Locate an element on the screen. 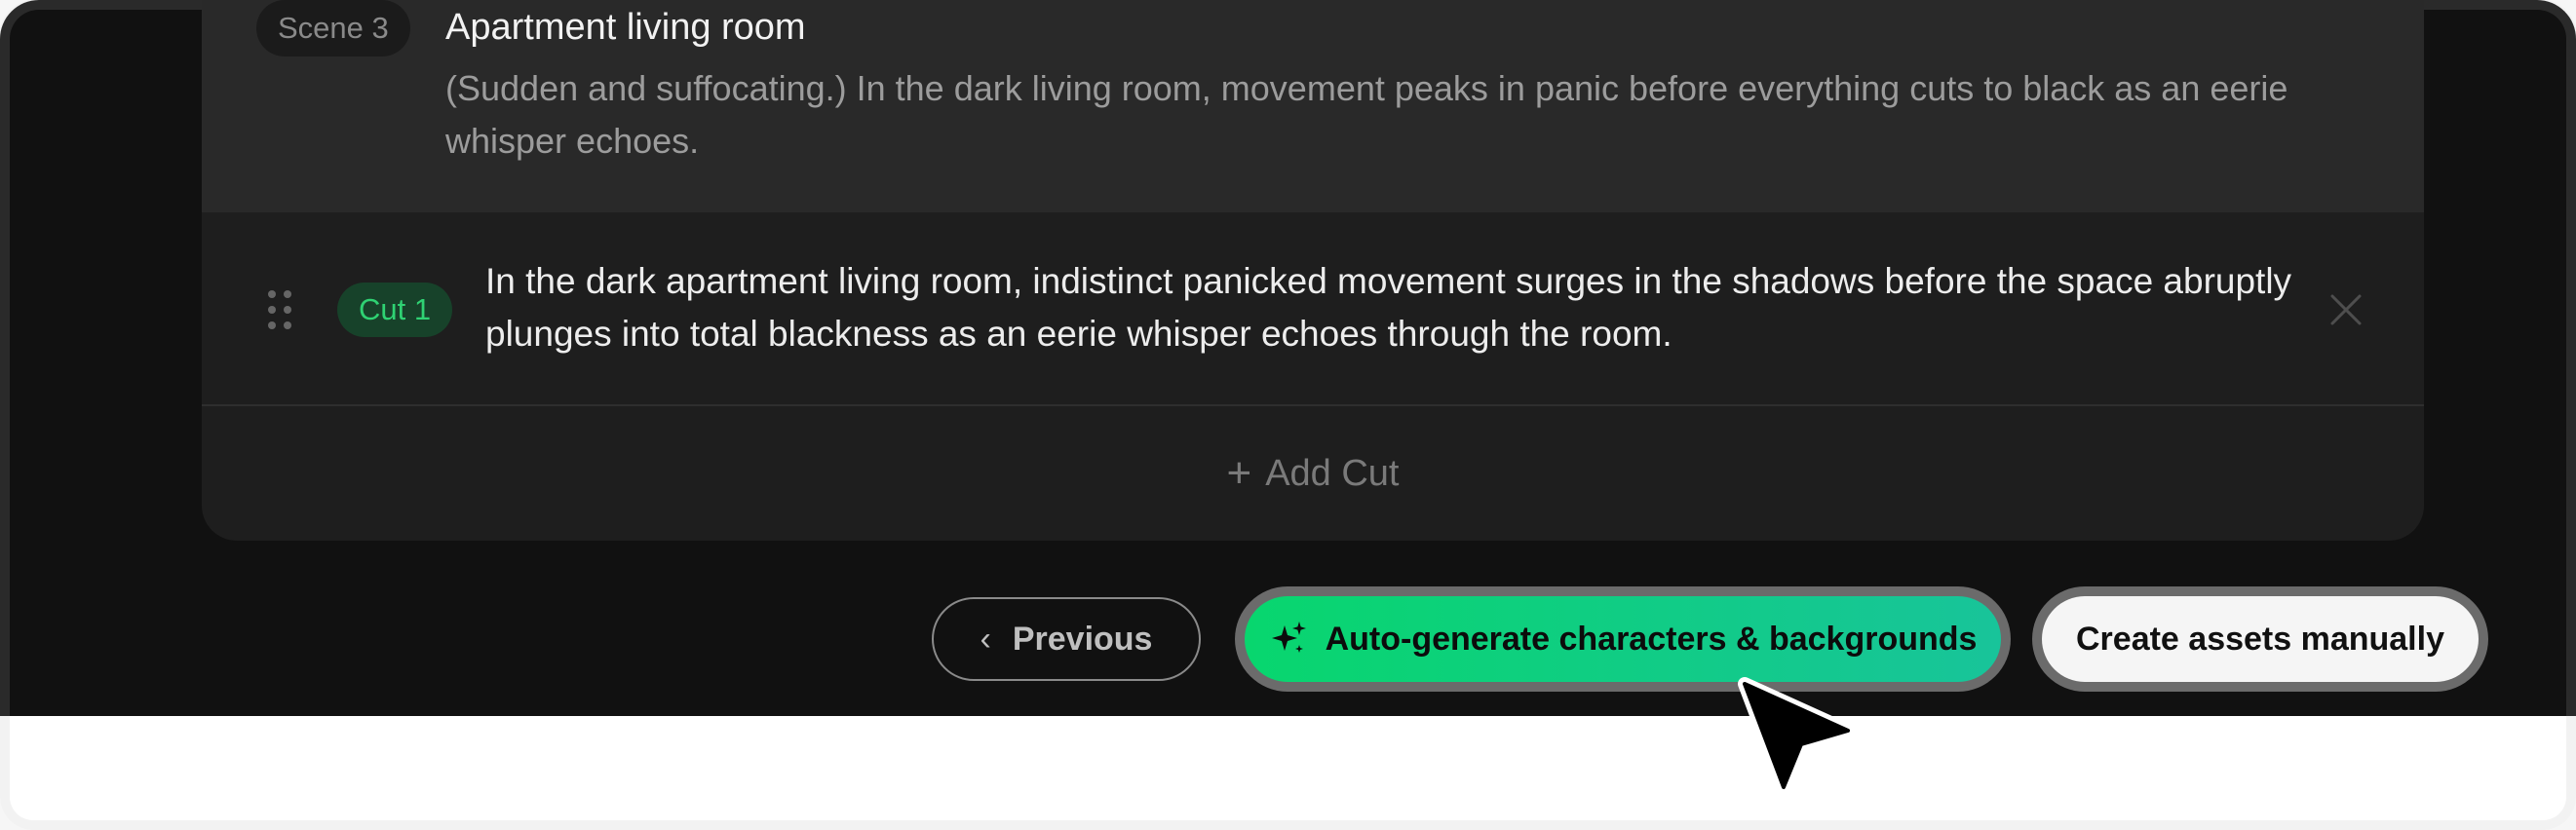 The image size is (2576, 830). chevron-left-icon: ‹ is located at coordinates (985, 639).